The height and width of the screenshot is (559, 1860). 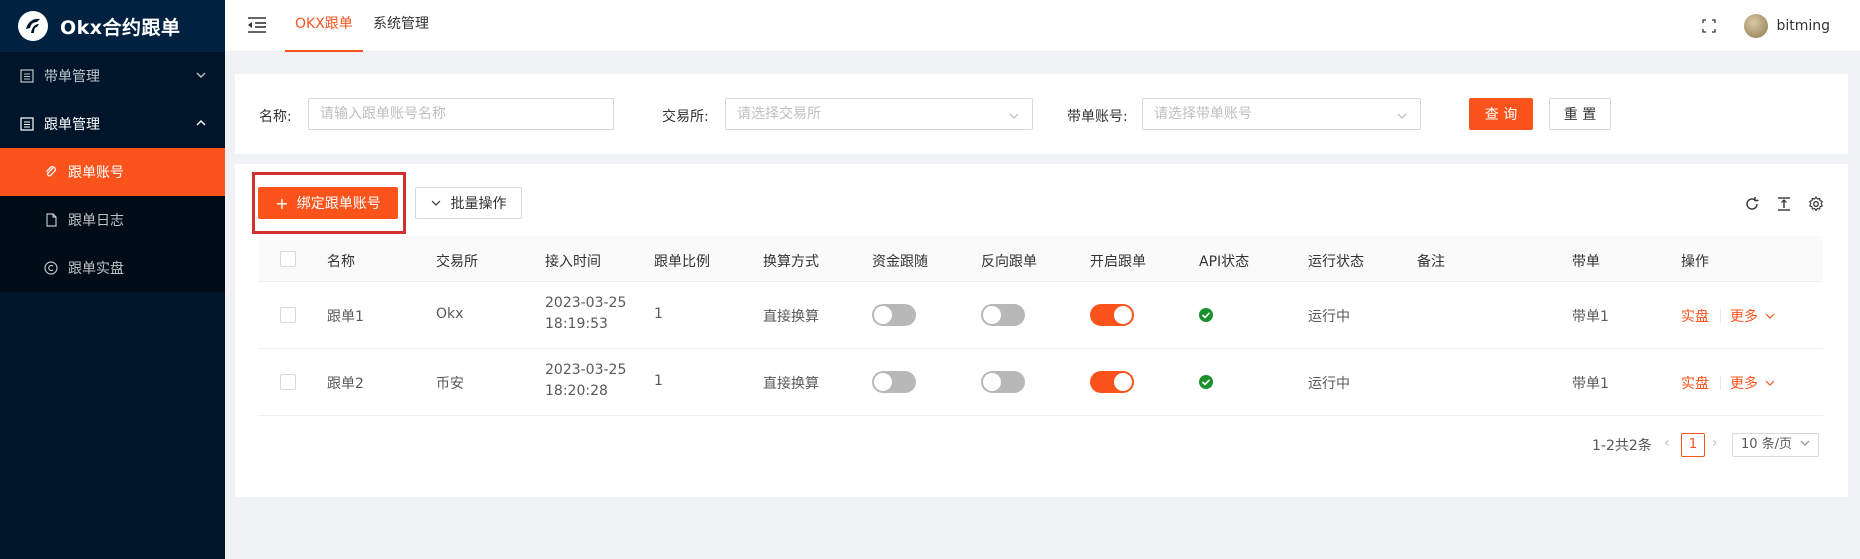 I want to click on sidebar-group-label: 带单管理, so click(x=72, y=77).